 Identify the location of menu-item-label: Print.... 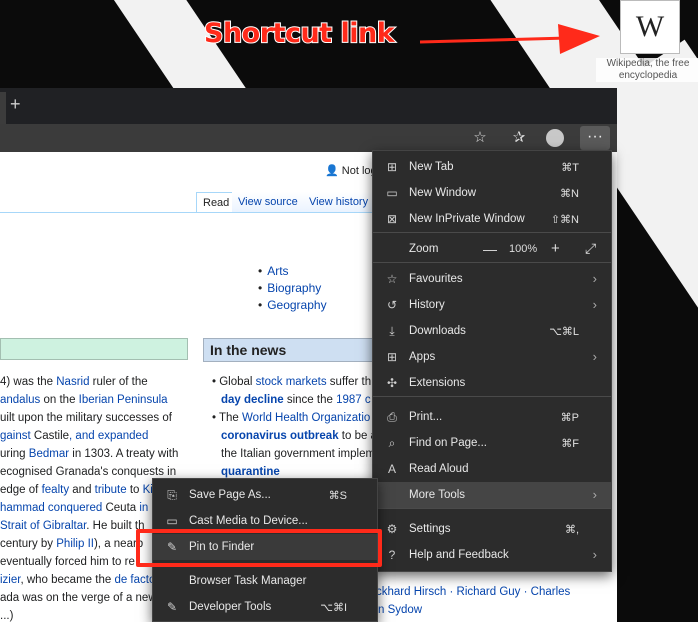
(426, 417).